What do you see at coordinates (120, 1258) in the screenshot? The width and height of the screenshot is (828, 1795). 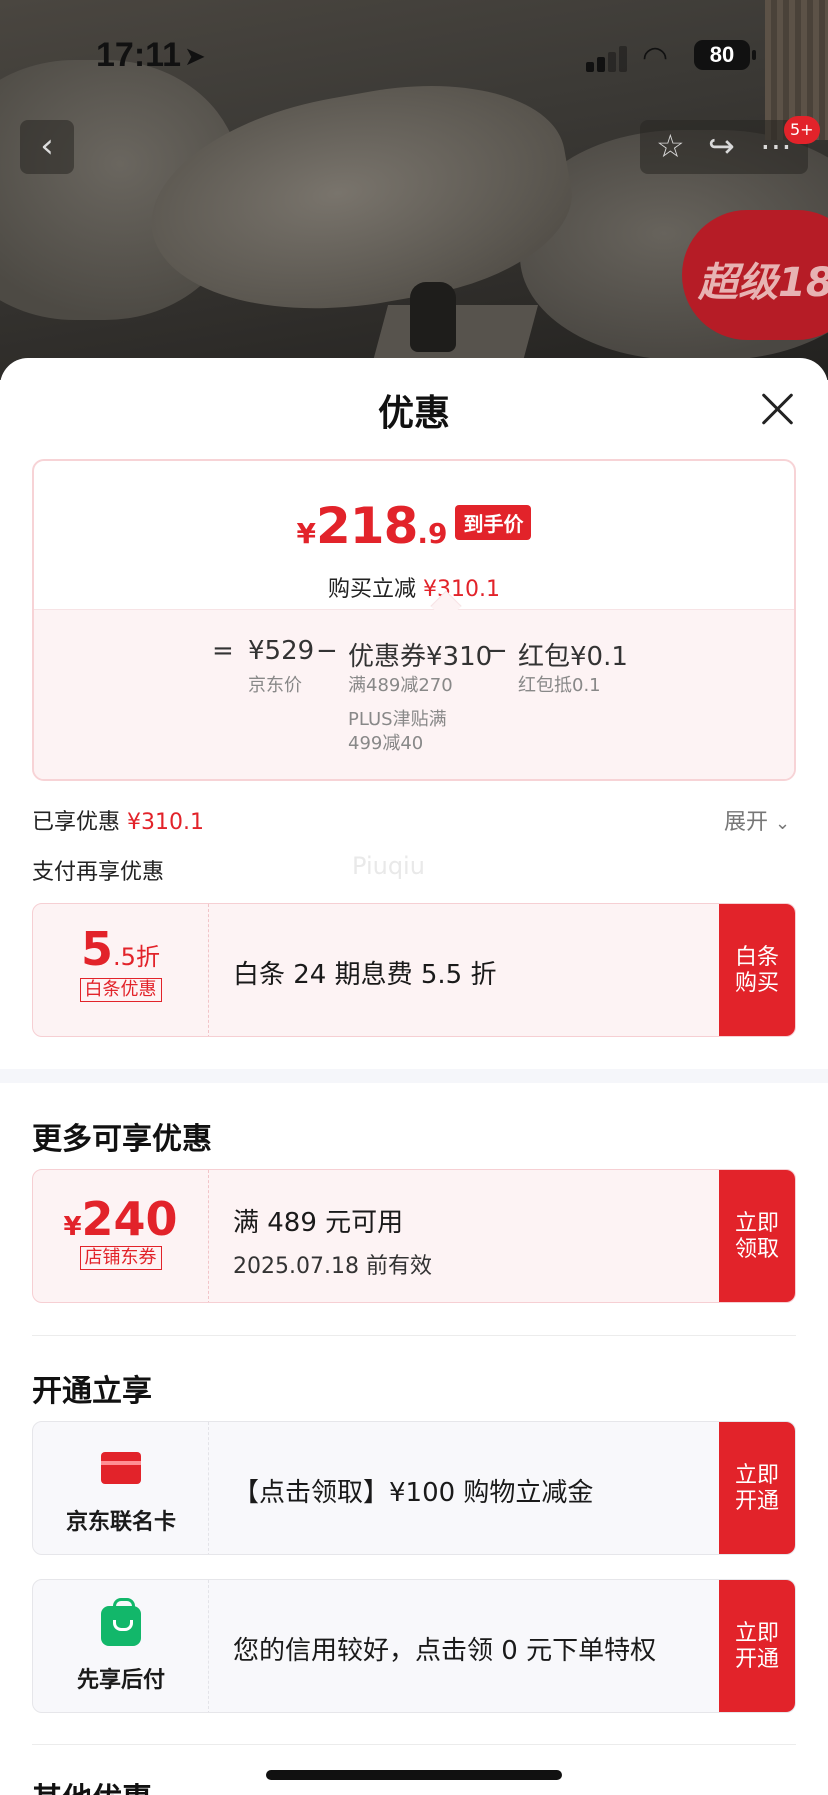 I see `shop-coupon-tag: 店铺东券` at bounding box center [120, 1258].